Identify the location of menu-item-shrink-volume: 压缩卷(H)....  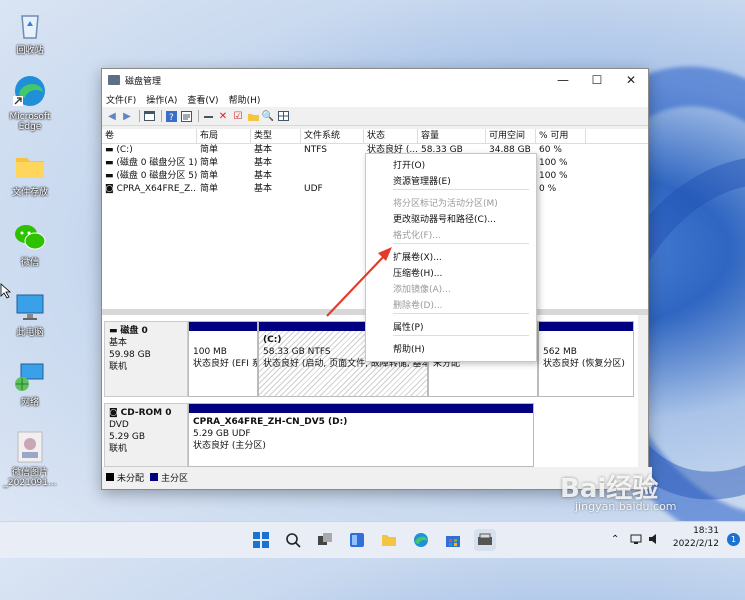
(417, 272).